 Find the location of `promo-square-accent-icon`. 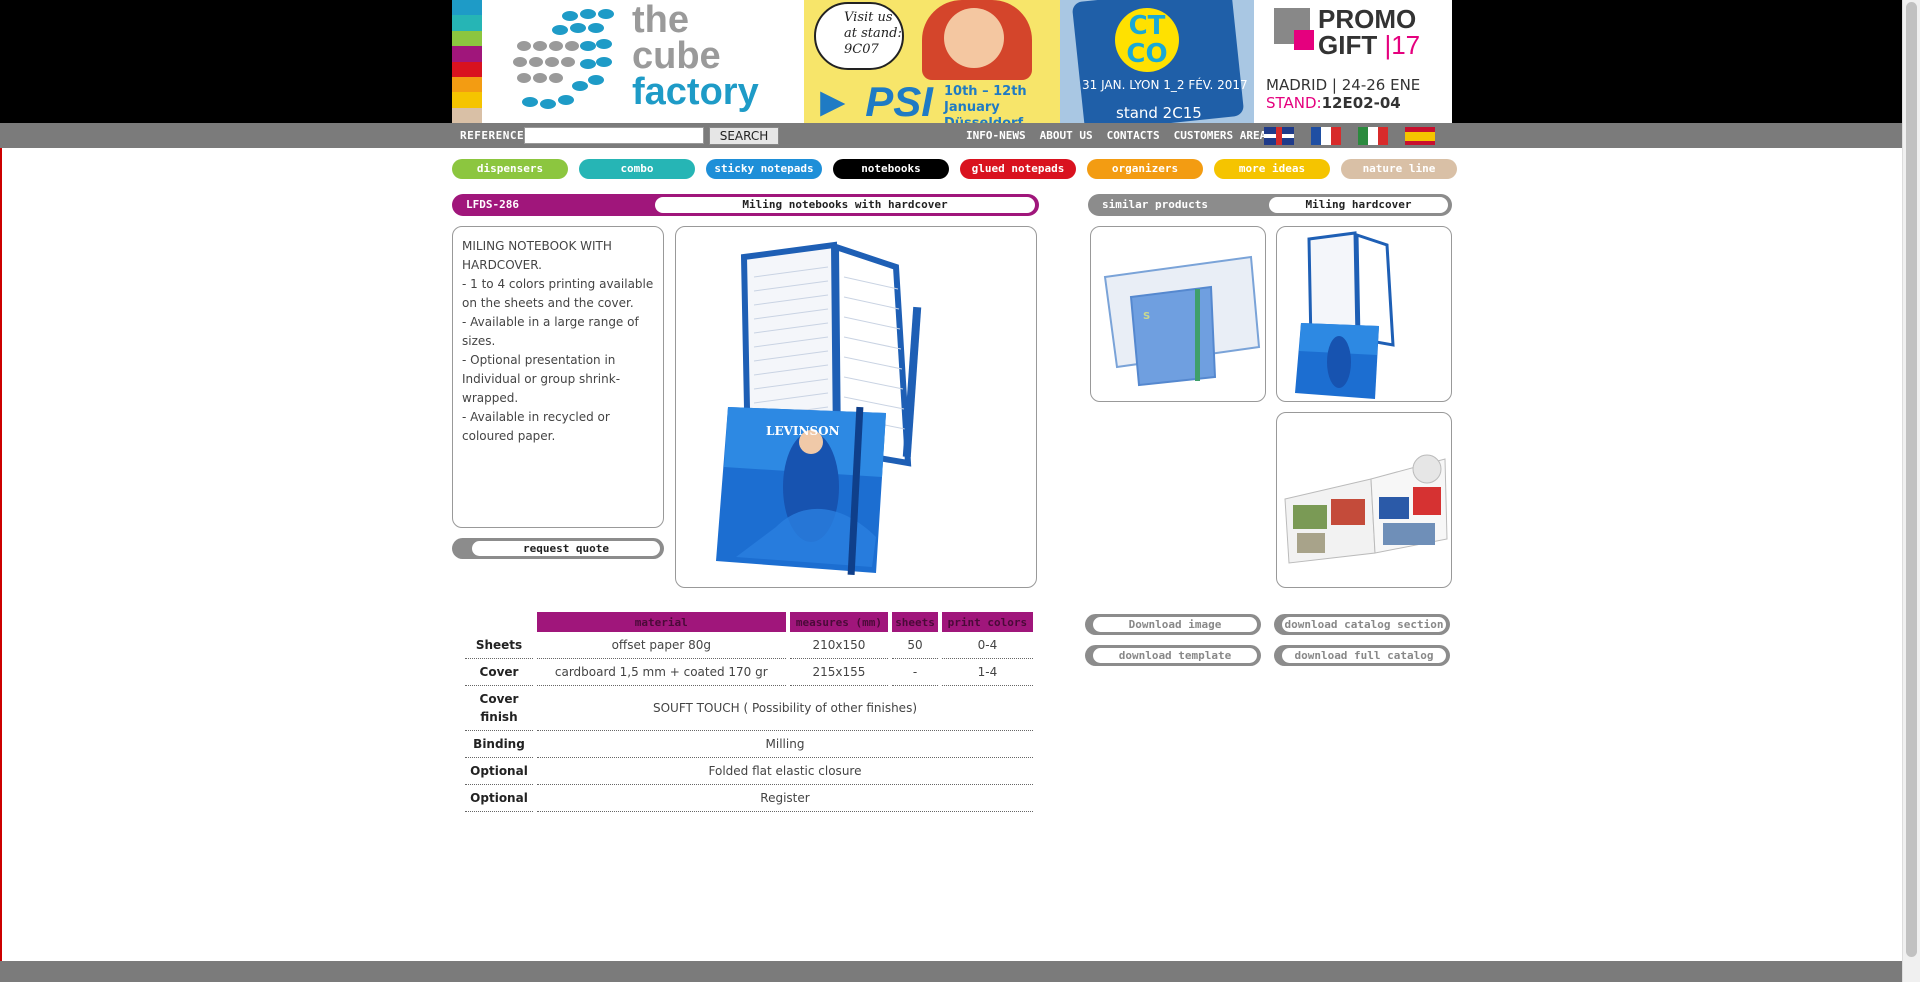

promo-square-accent-icon is located at coordinates (1304, 40).